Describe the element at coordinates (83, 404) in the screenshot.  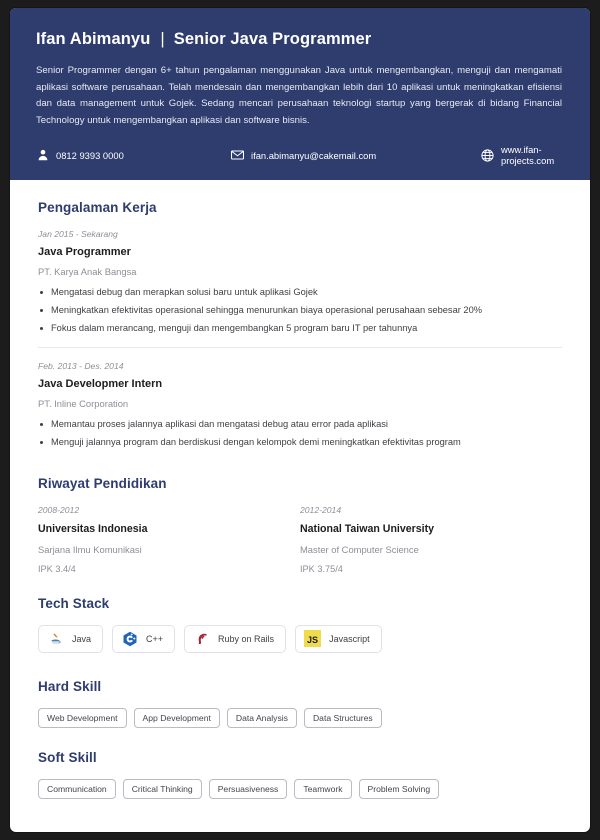
I see `experience-company: PT. Inline Corporation` at that location.